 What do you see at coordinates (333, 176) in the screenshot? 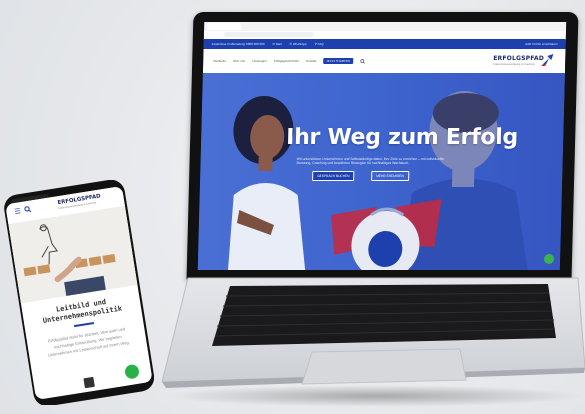
I see `hero-primary-button: GESPRÄCH BUCHEN` at bounding box center [333, 176].